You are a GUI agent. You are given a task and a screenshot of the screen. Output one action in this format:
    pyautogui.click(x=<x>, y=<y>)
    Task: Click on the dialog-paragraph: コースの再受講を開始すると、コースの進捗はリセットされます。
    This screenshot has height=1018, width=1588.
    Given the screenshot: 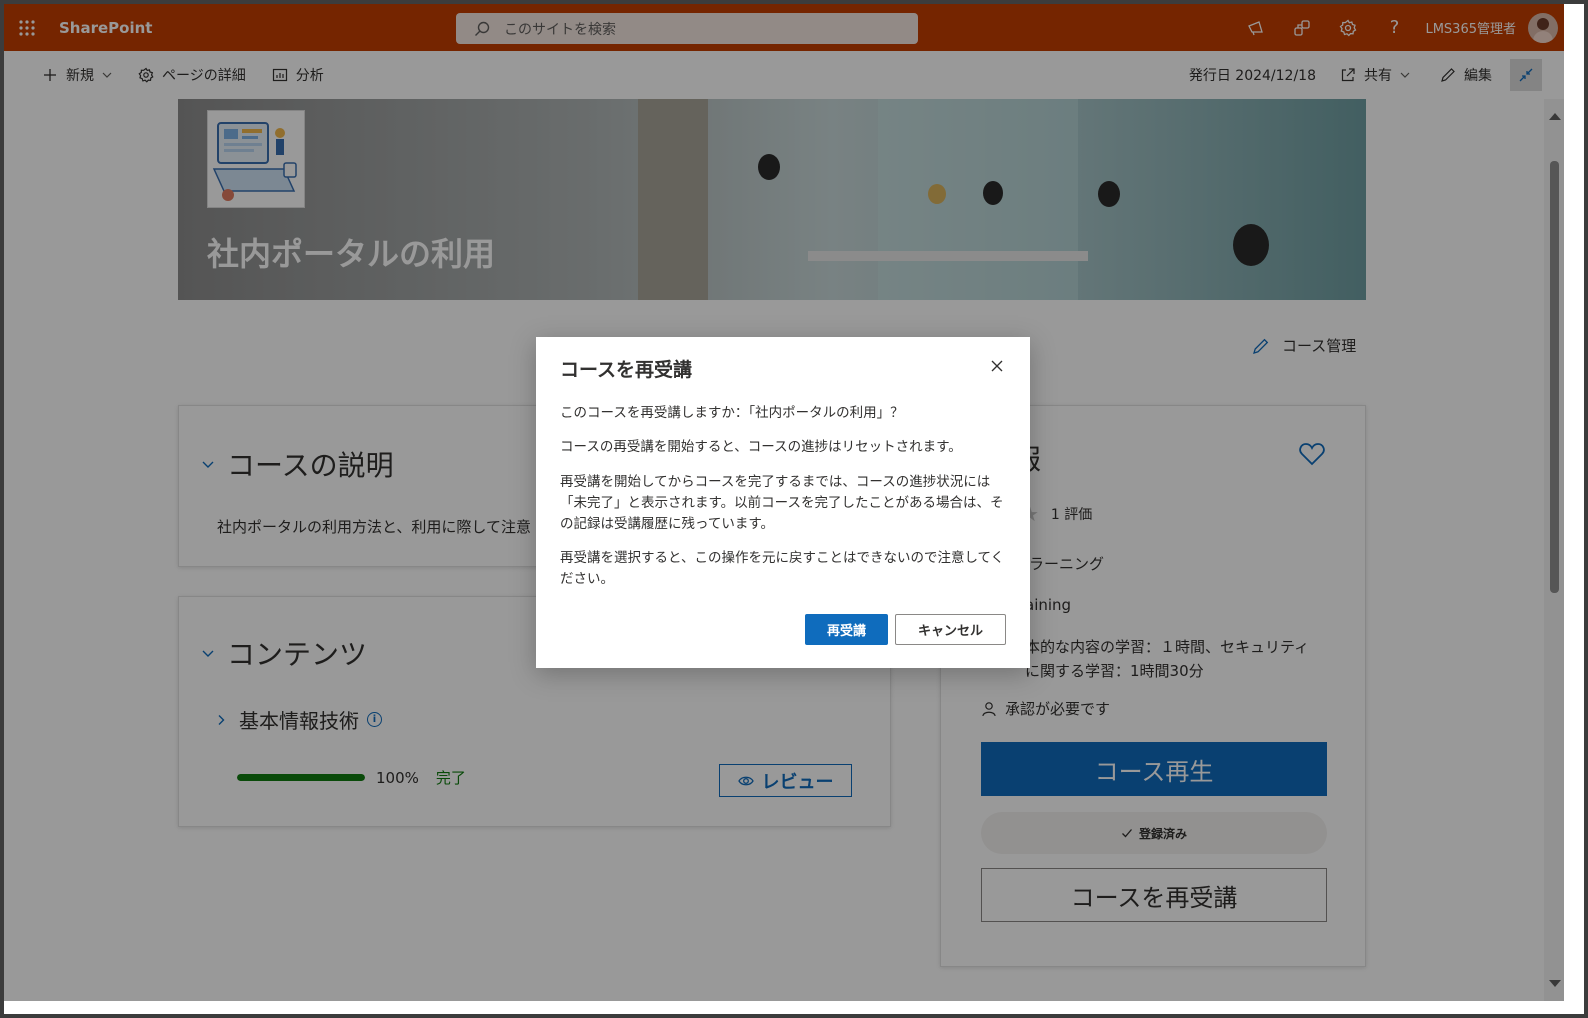 What is the action you would take?
    pyautogui.click(x=761, y=447)
    